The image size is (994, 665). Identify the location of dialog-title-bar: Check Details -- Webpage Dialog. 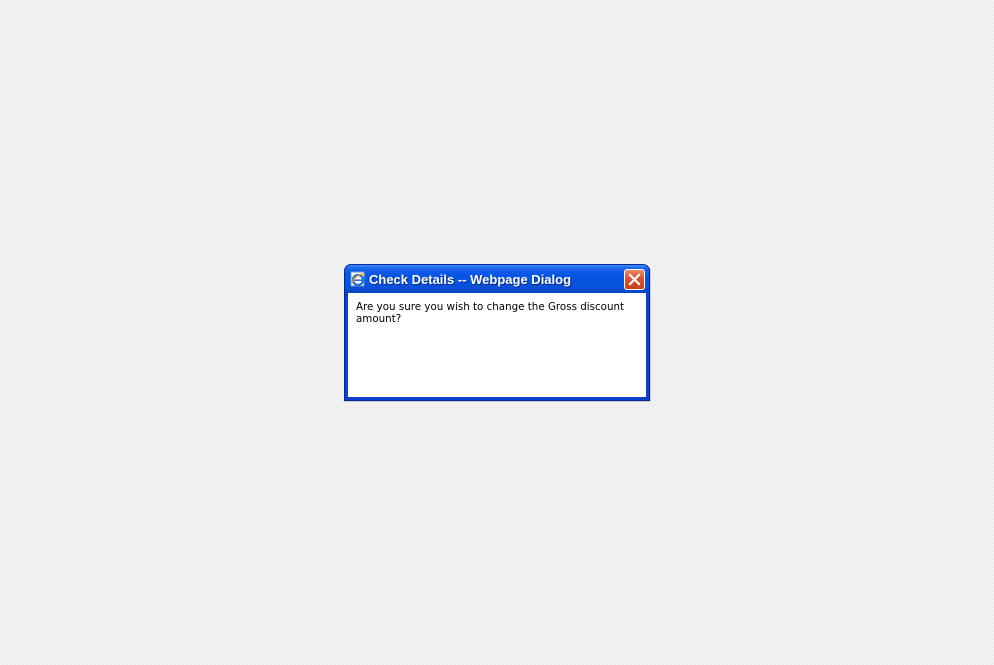
(497, 279).